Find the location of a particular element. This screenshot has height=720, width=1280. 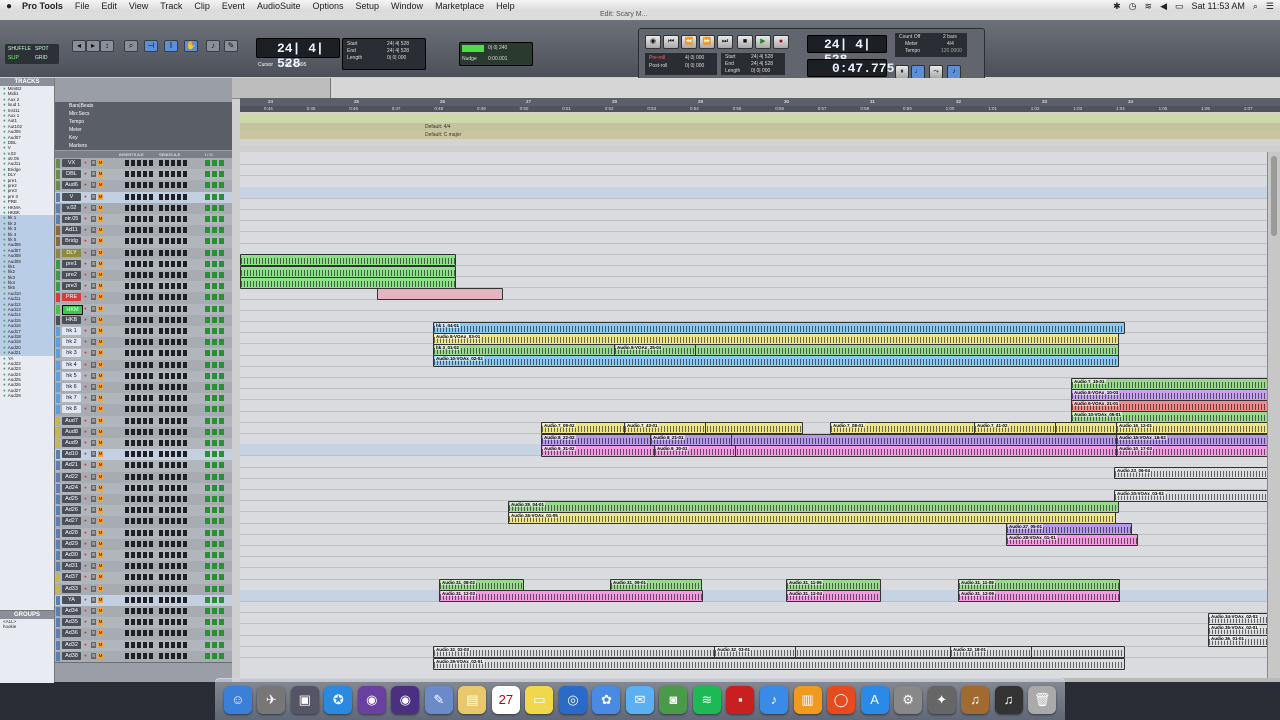

facetime-icon: ◙ is located at coordinates (673, 699).